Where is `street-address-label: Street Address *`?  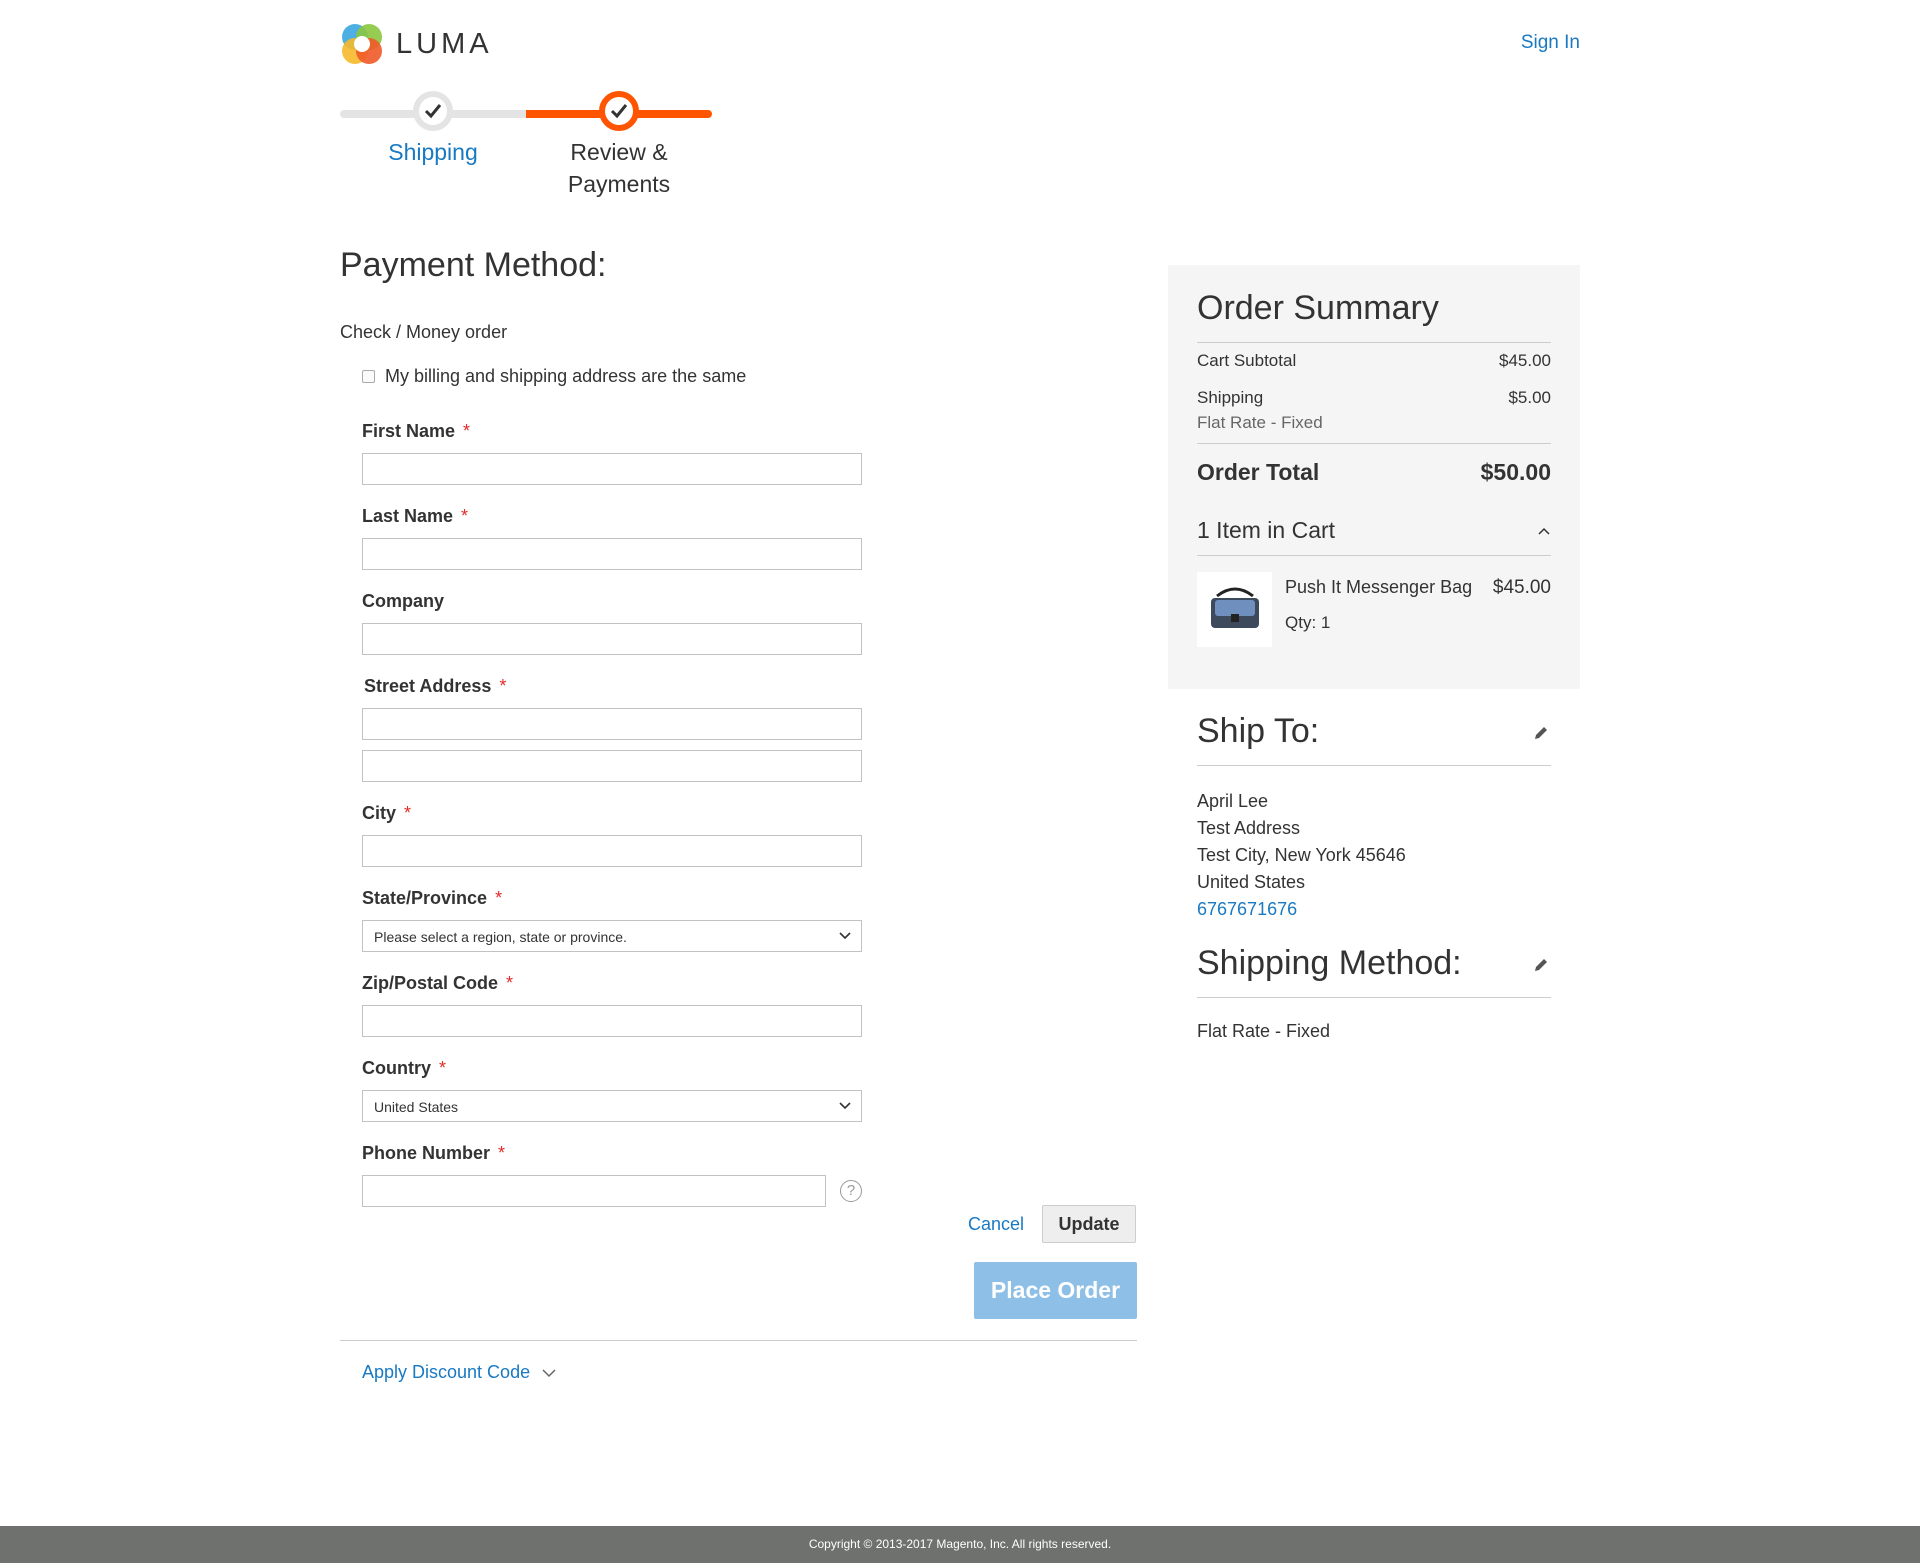
street-address-label: Street Address * is located at coordinates (435, 686).